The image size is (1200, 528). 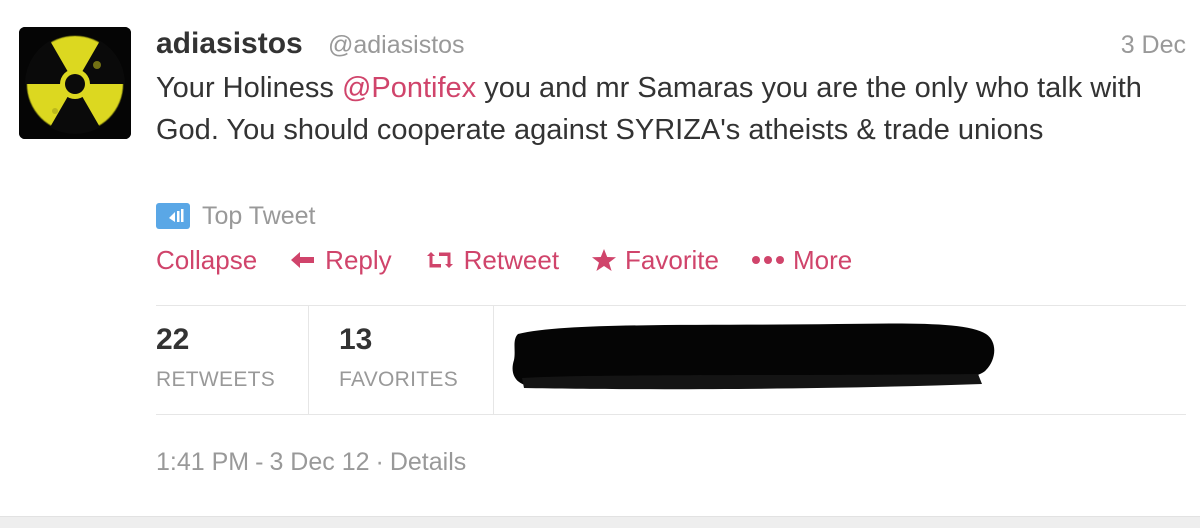 What do you see at coordinates (440, 260) in the screenshot?
I see `retweet-arrows-icon` at bounding box center [440, 260].